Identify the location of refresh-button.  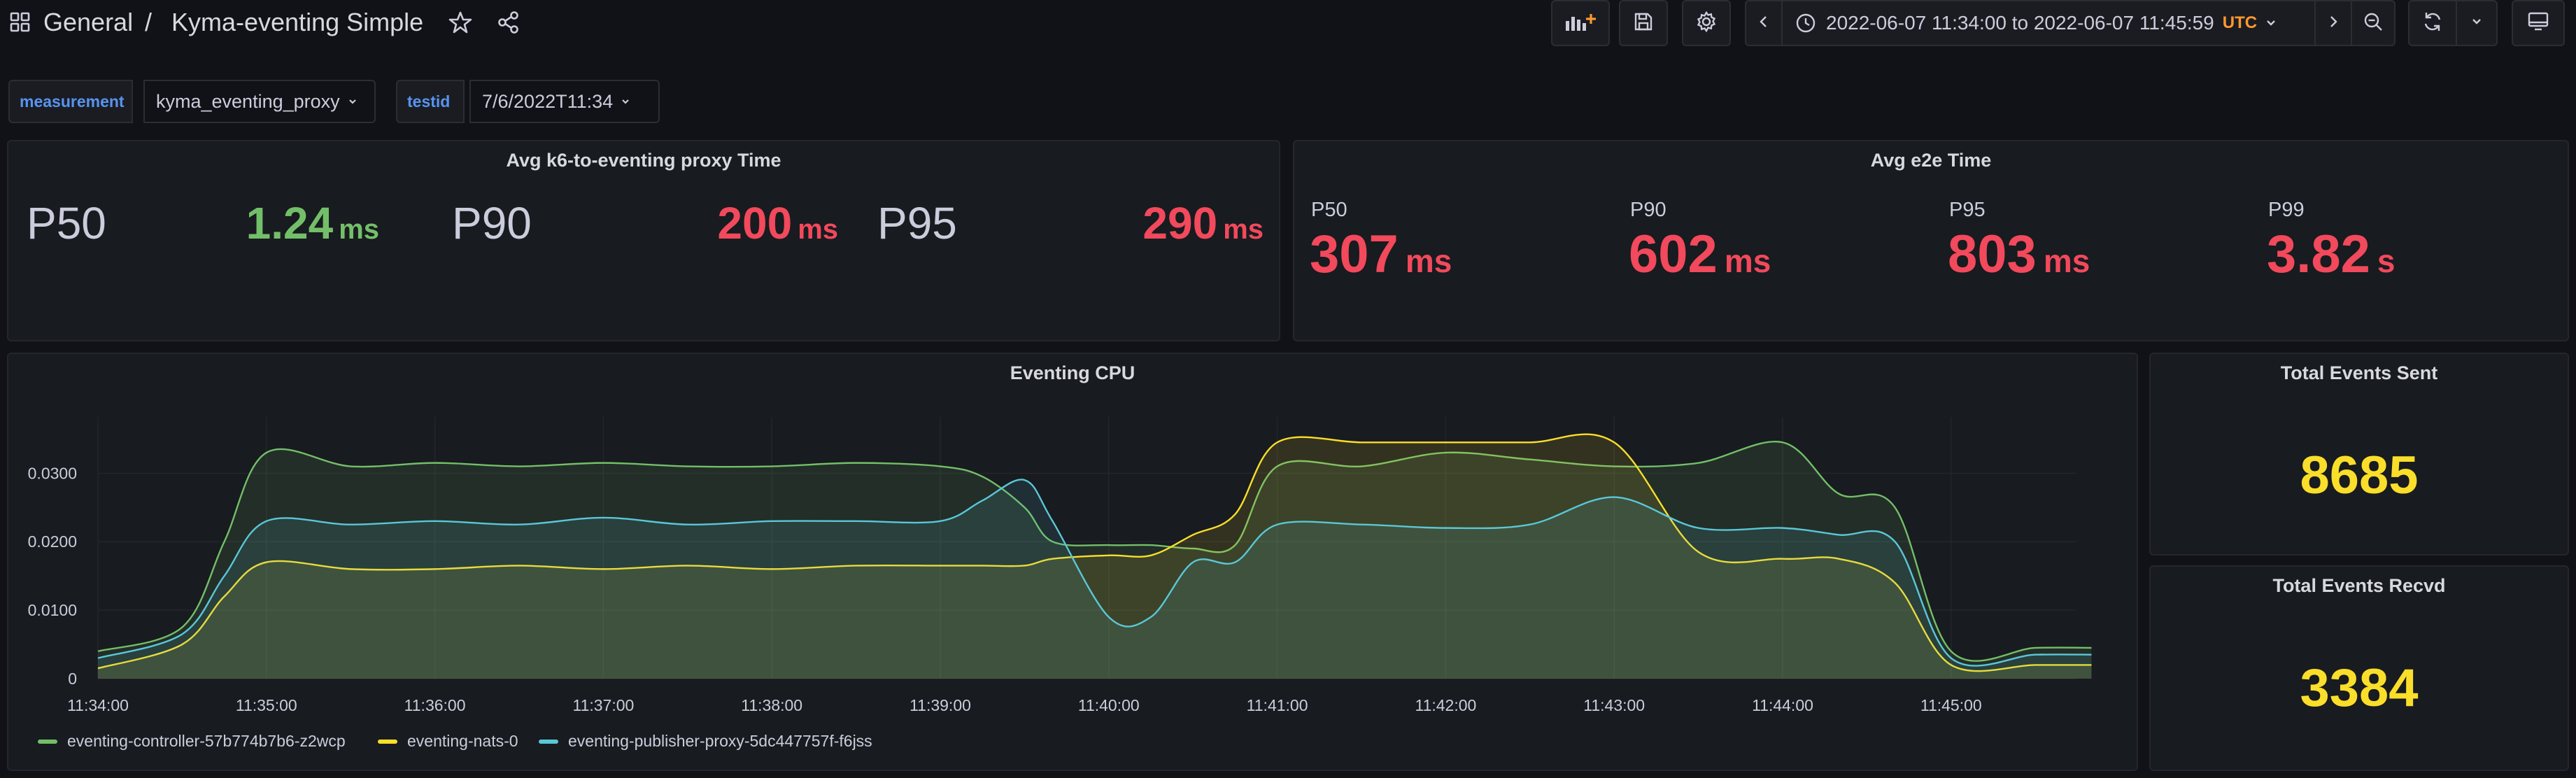
(2432, 23).